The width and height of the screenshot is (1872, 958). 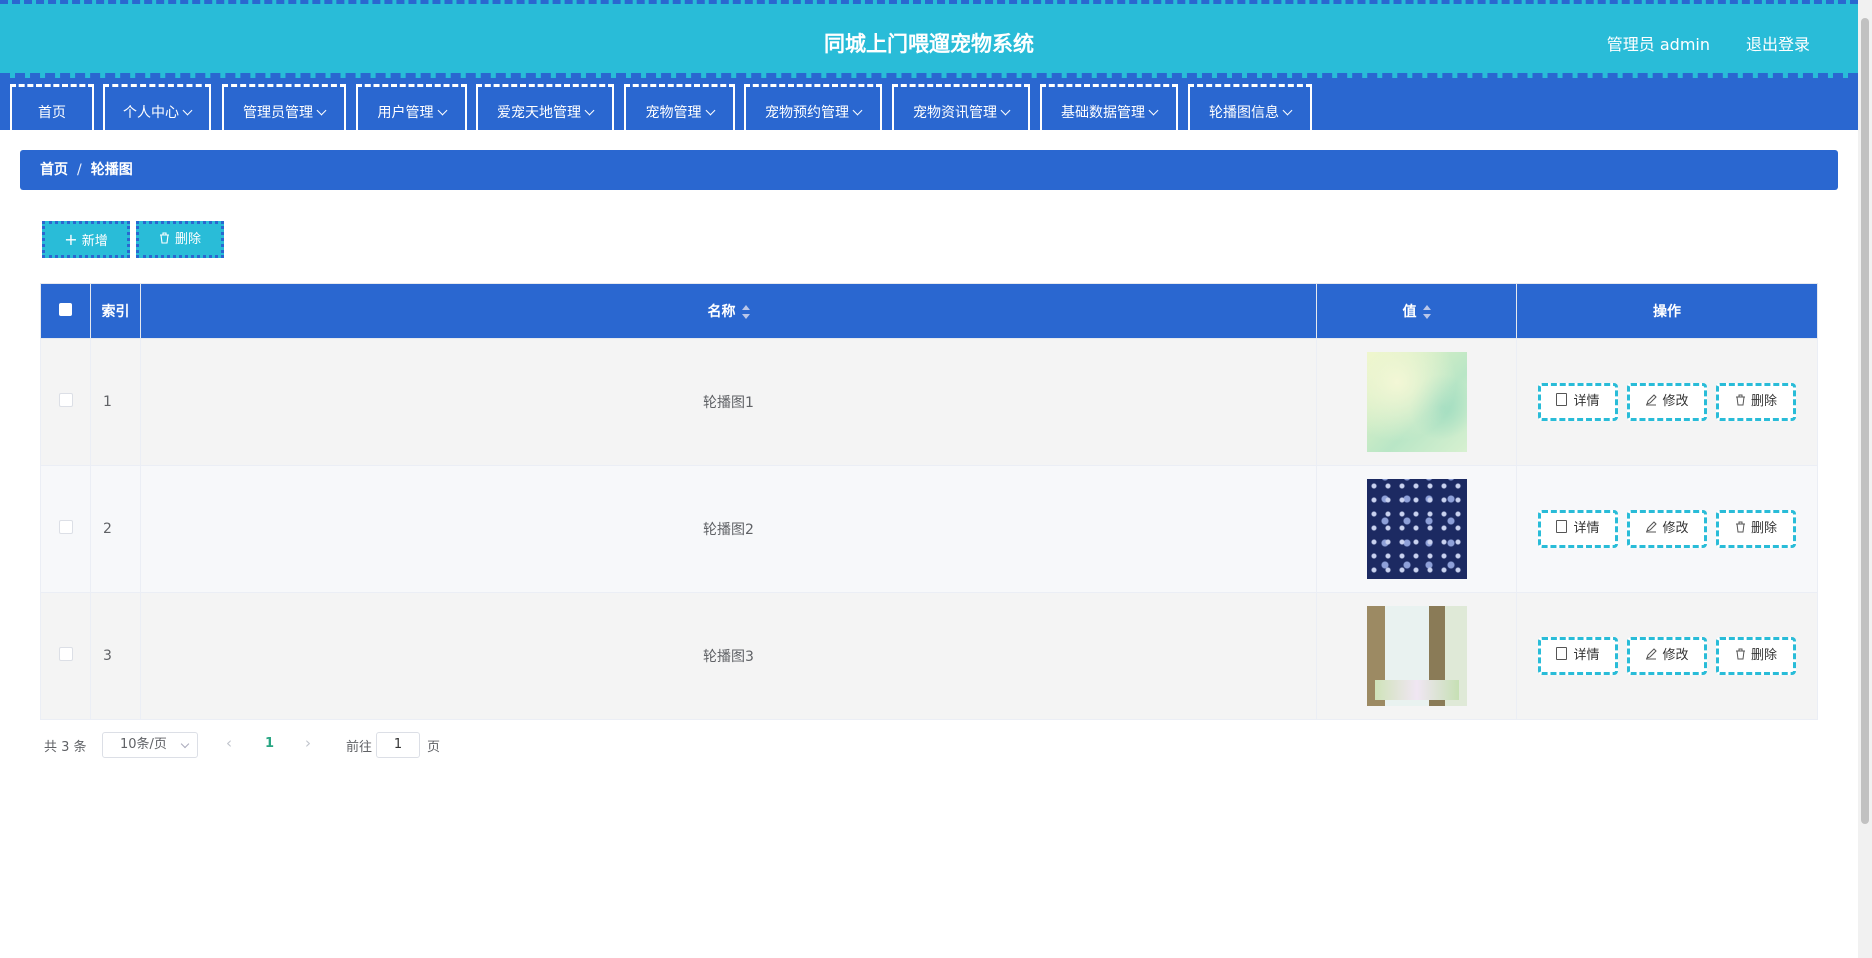 What do you see at coordinates (1103, 113) in the screenshot?
I see `nav-item-label: 基础数据管理` at bounding box center [1103, 113].